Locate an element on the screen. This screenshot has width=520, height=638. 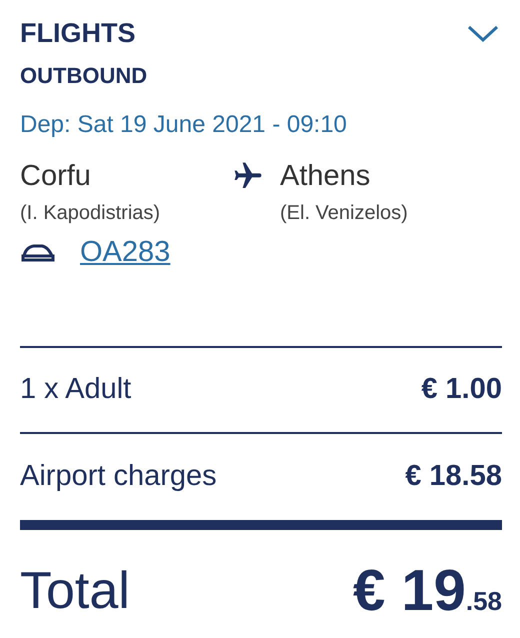
charge-label: Airport charges is located at coordinates (118, 476).